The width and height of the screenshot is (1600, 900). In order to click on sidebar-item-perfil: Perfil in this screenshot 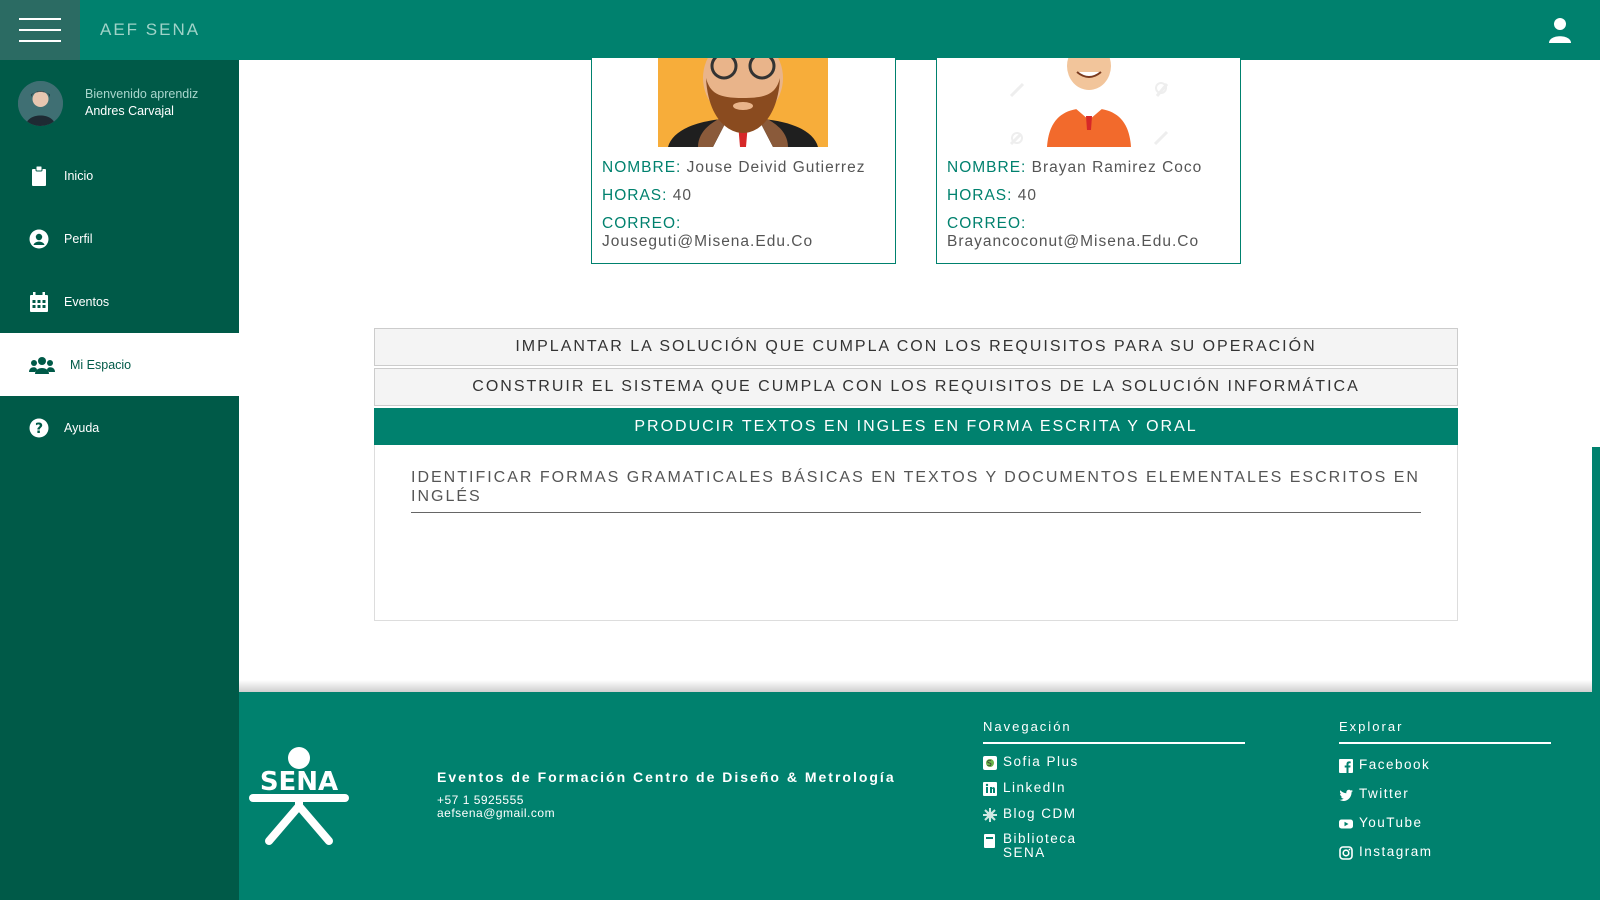, I will do `click(119, 238)`.